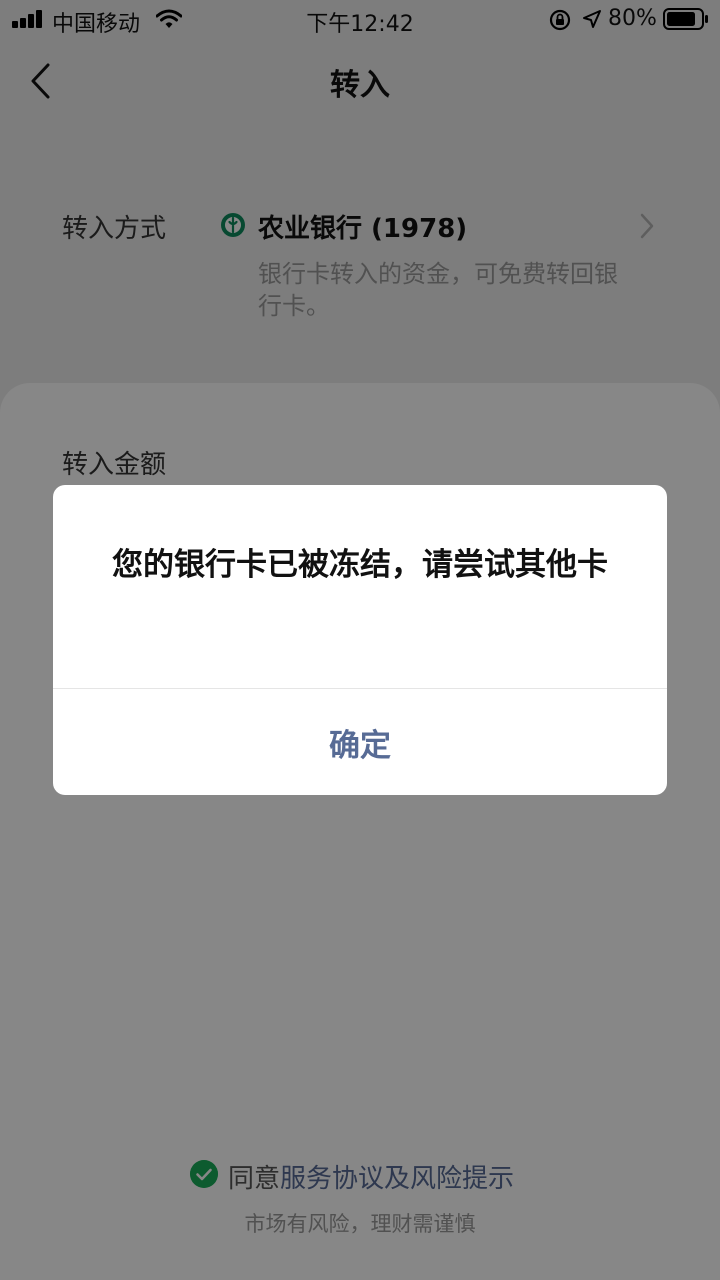 This screenshot has width=720, height=1280. What do you see at coordinates (360, 565) in the screenshot?
I see `dialog-message: 您的银行卡已被冻结，请尝试其他卡` at bounding box center [360, 565].